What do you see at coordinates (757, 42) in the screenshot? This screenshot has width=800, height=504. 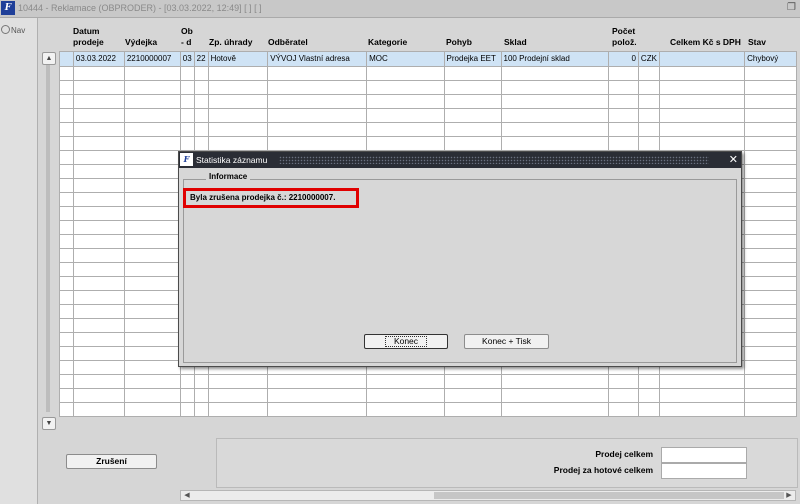 I see `column-header-stav: Stav` at bounding box center [757, 42].